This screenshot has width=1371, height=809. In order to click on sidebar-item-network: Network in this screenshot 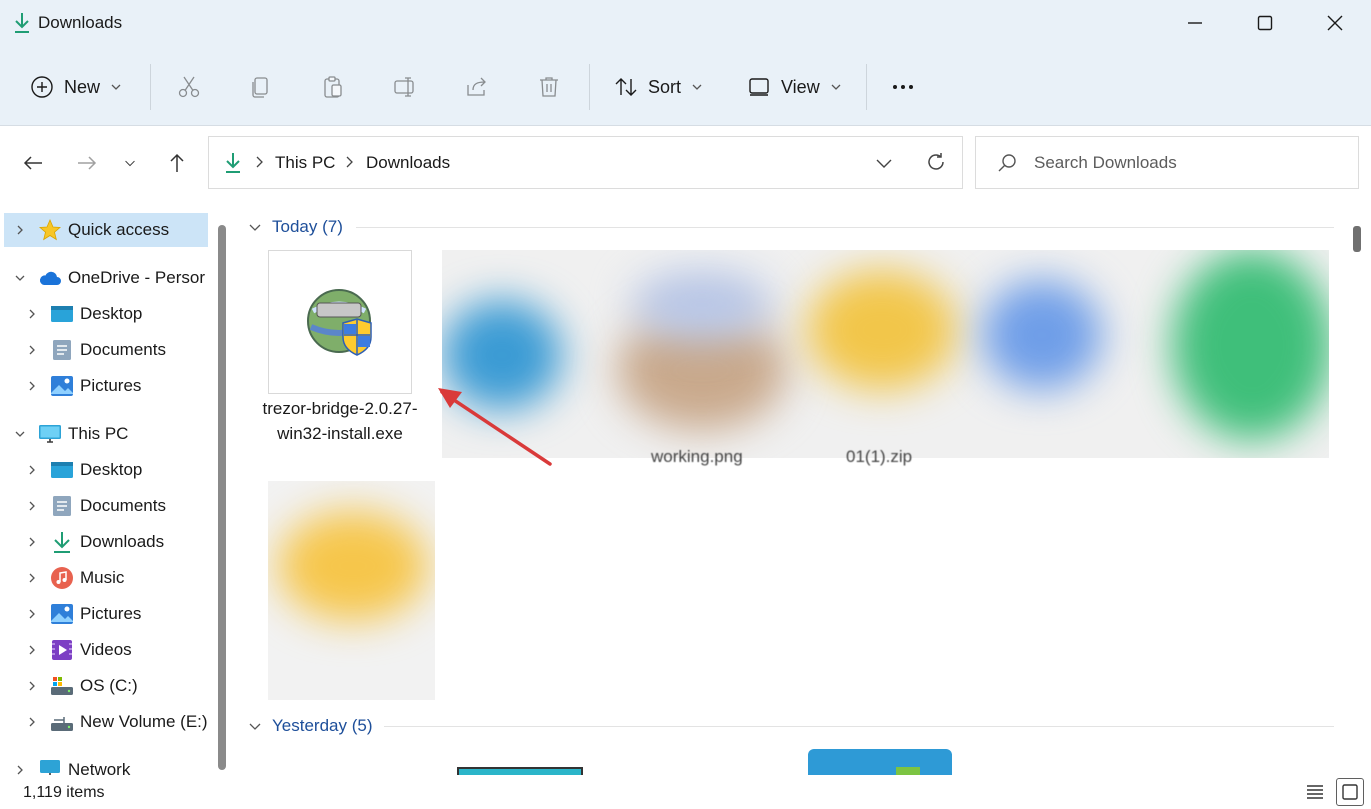, I will do `click(105, 764)`.